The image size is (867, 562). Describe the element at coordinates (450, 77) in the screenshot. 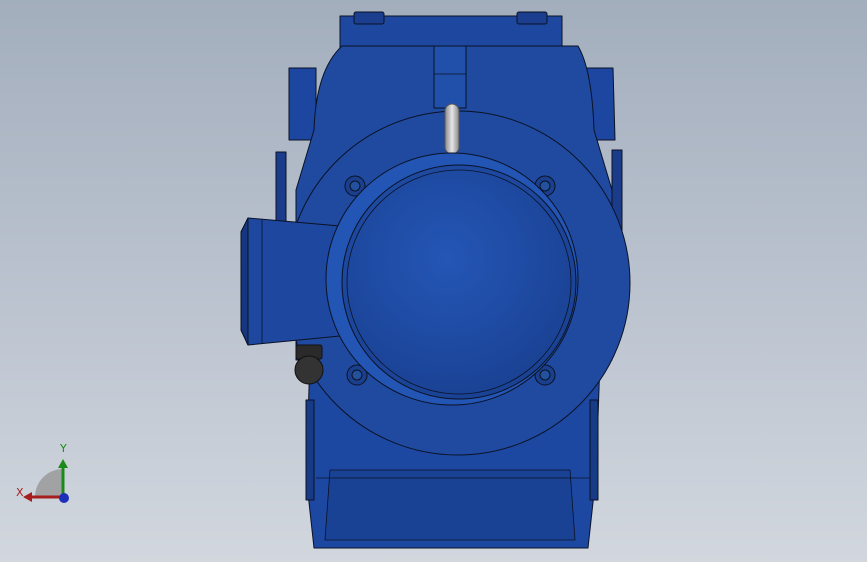

I see `housing-center-rib` at that location.